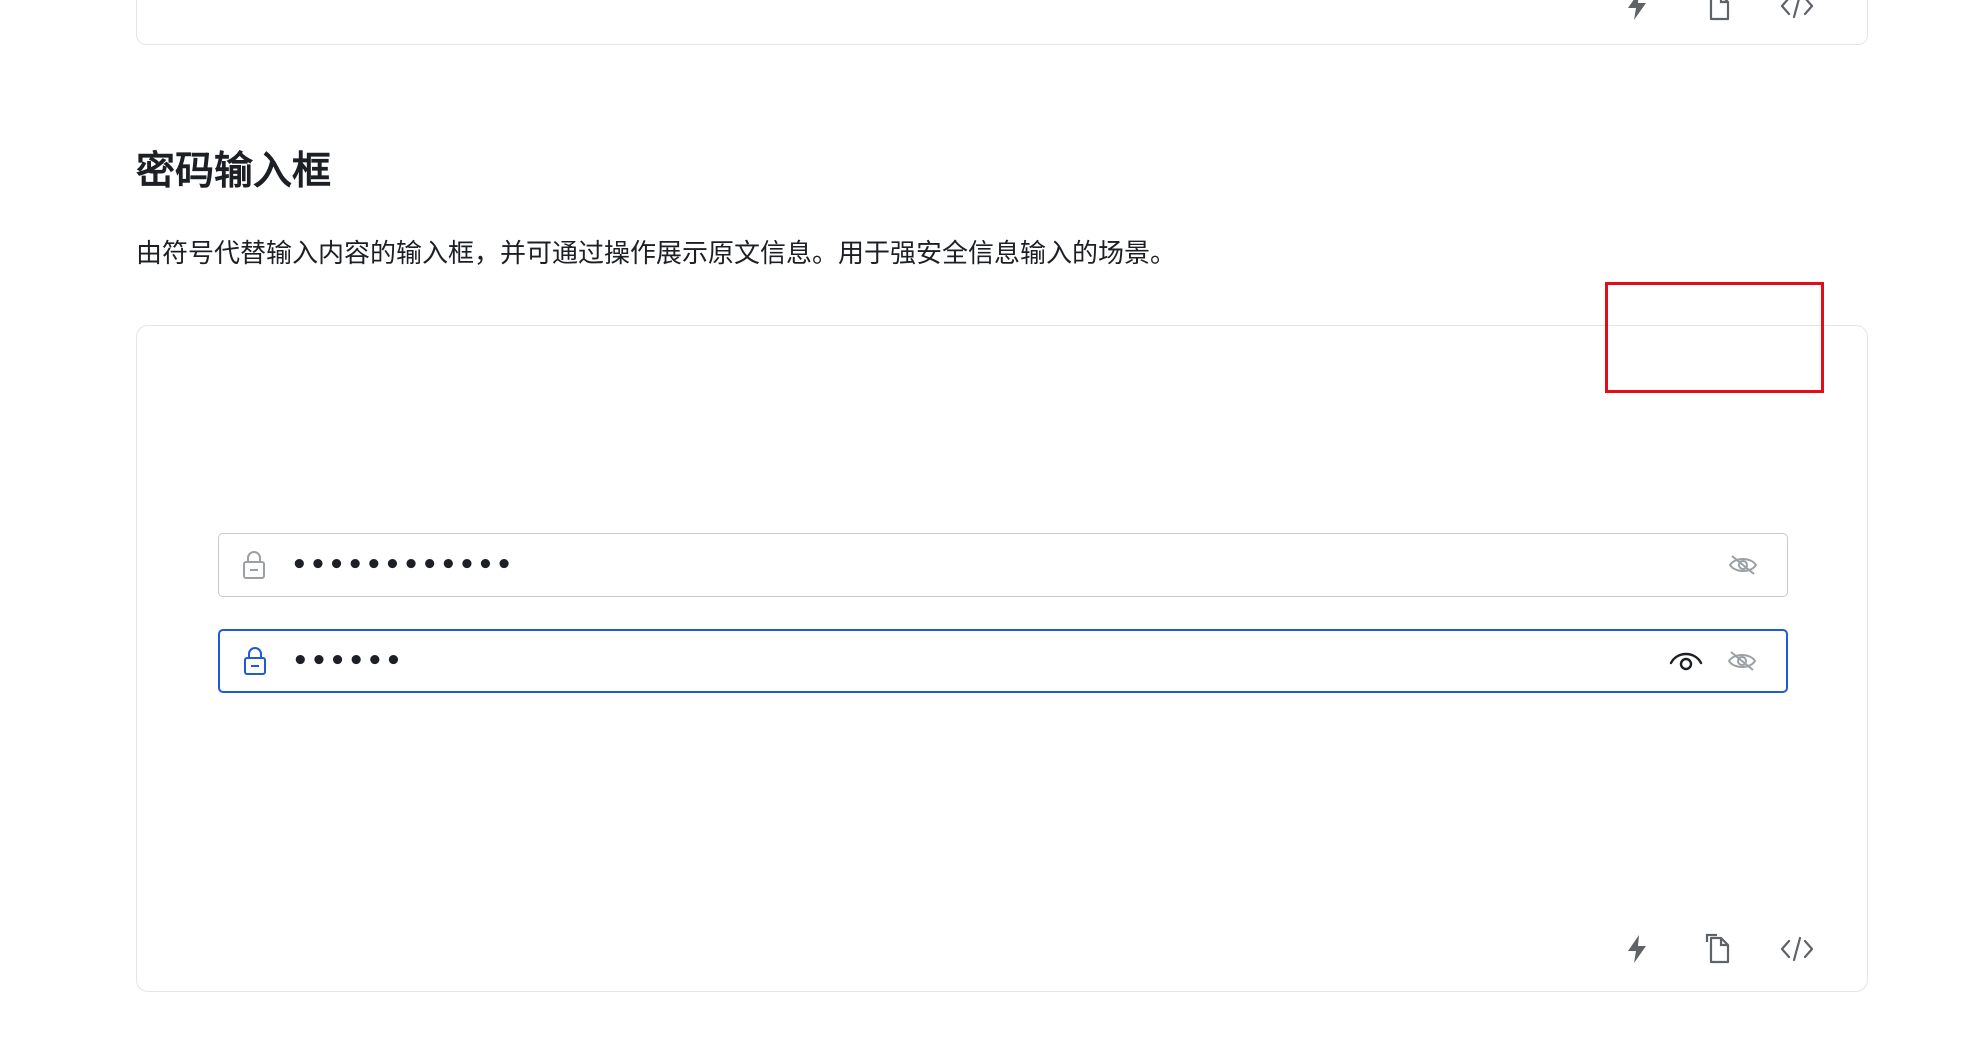  Describe the element at coordinates (234, 171) in the screenshot. I see `section-title: 密码输入框` at that location.